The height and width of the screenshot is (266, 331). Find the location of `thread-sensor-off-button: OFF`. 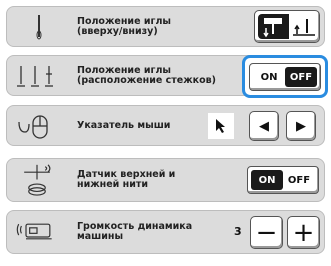

thread-sensor-off-button: OFF is located at coordinates (299, 180).